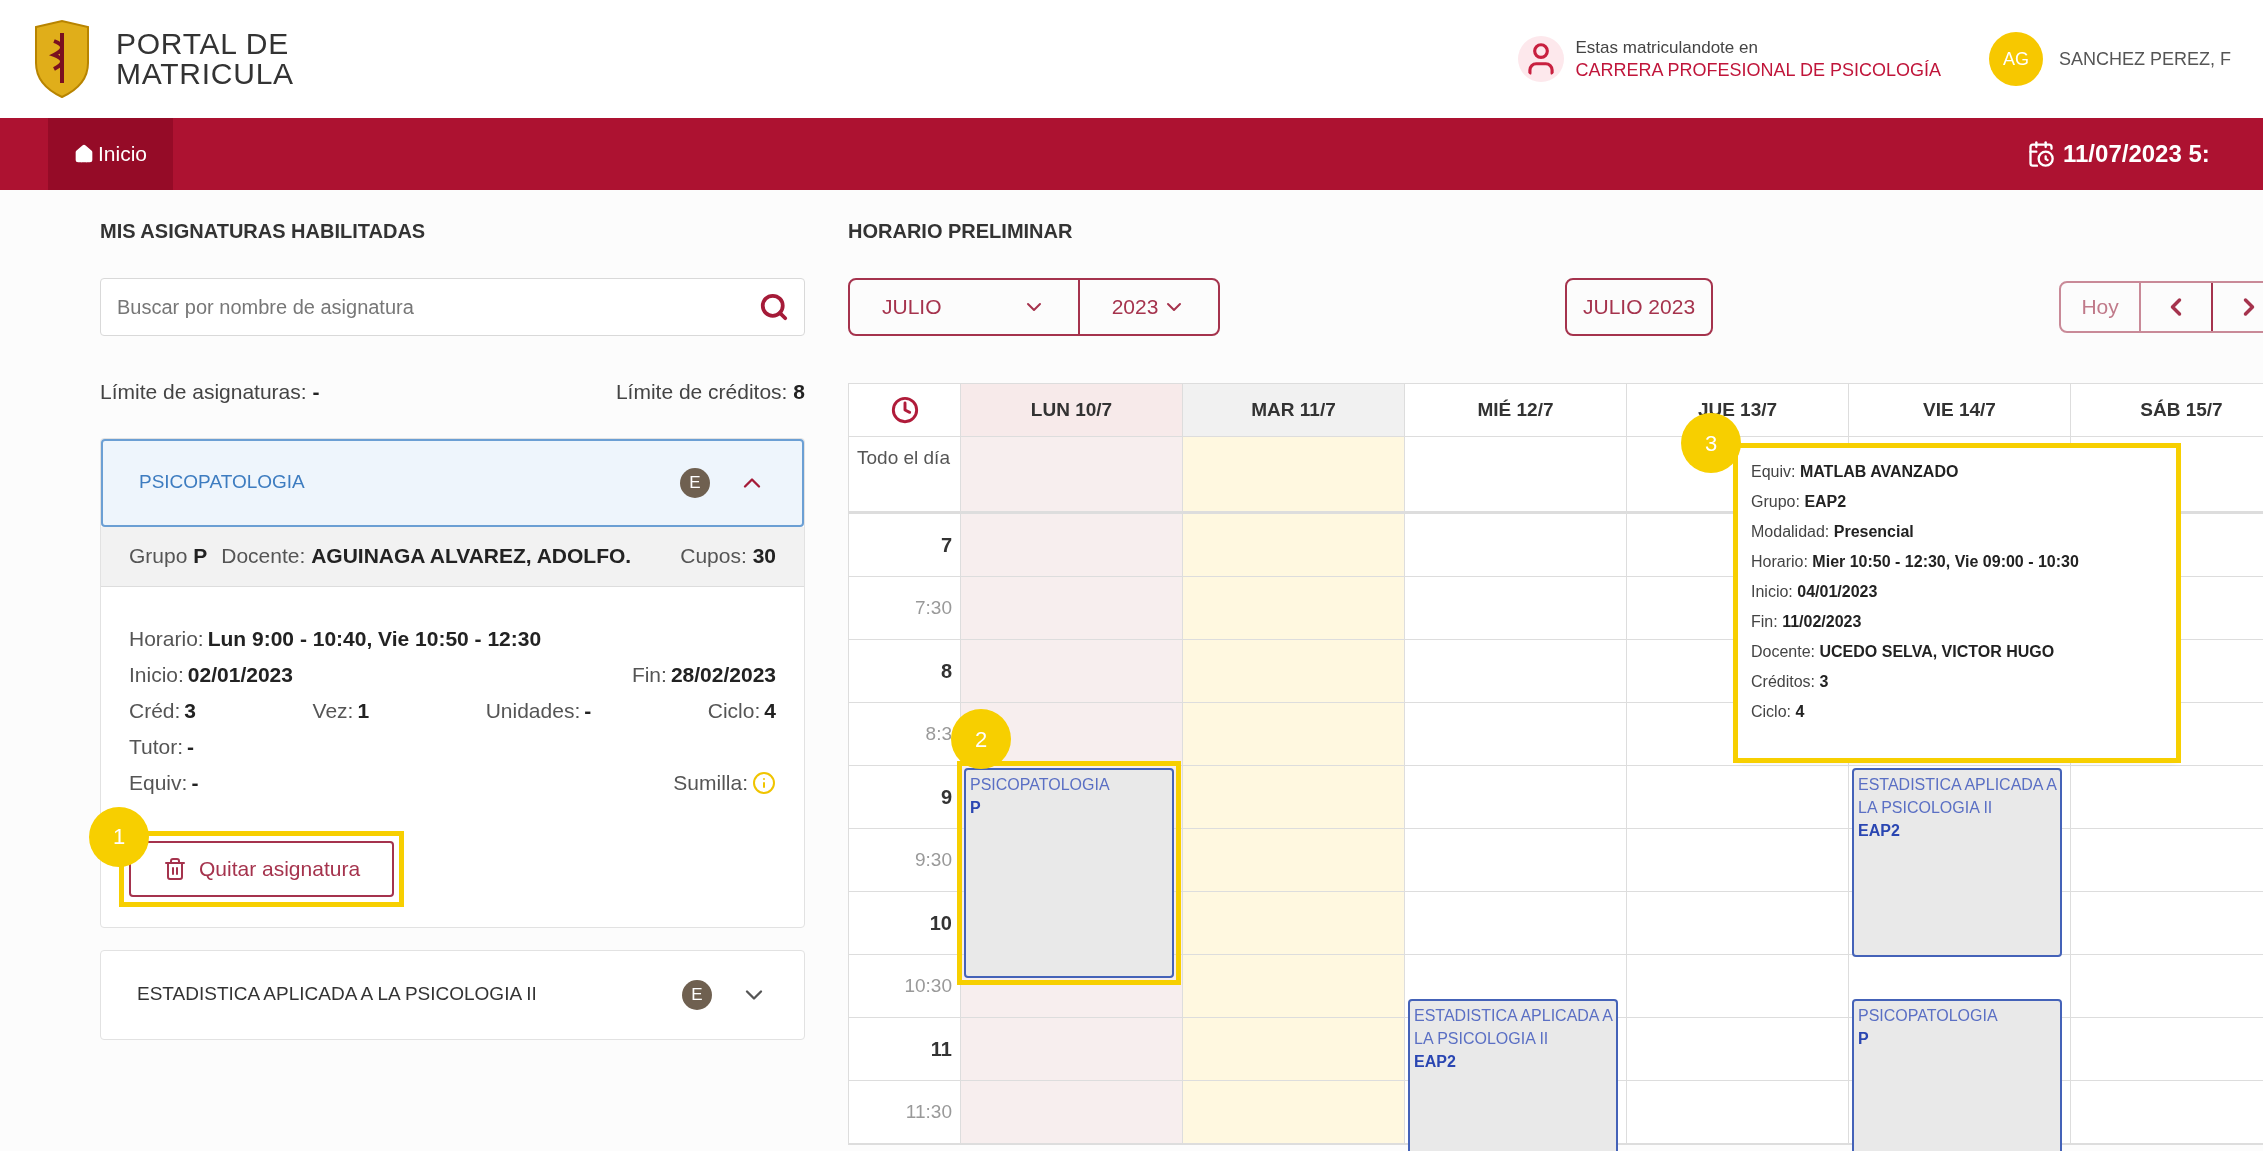 This screenshot has height=1151, width=2263. Describe the element at coordinates (337, 994) in the screenshot. I see `course-name: ESTADISTICA APLICADA A LA PSICOLOGIA II` at that location.